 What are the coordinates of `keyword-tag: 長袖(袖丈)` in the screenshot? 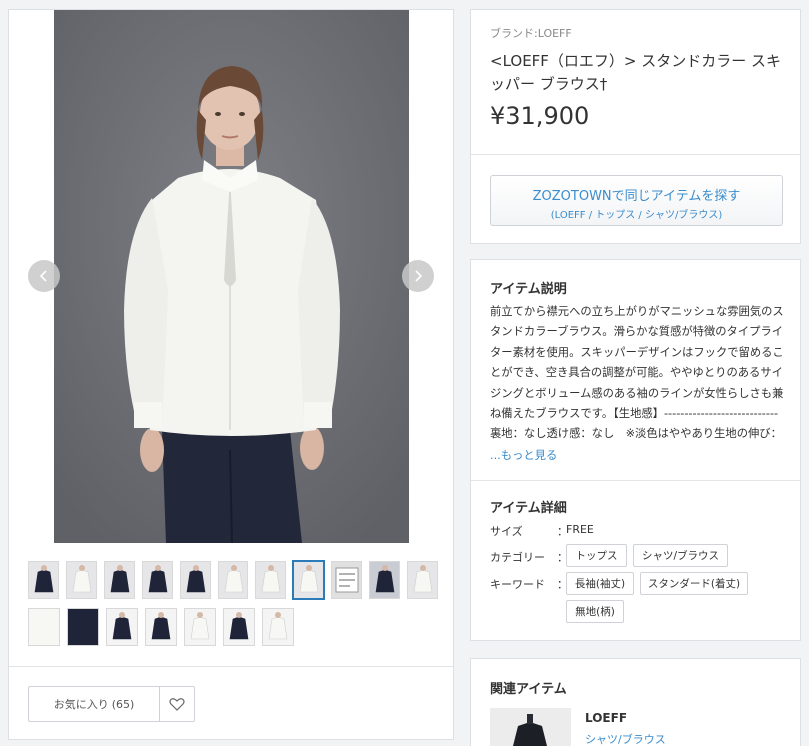 It's located at (600, 583).